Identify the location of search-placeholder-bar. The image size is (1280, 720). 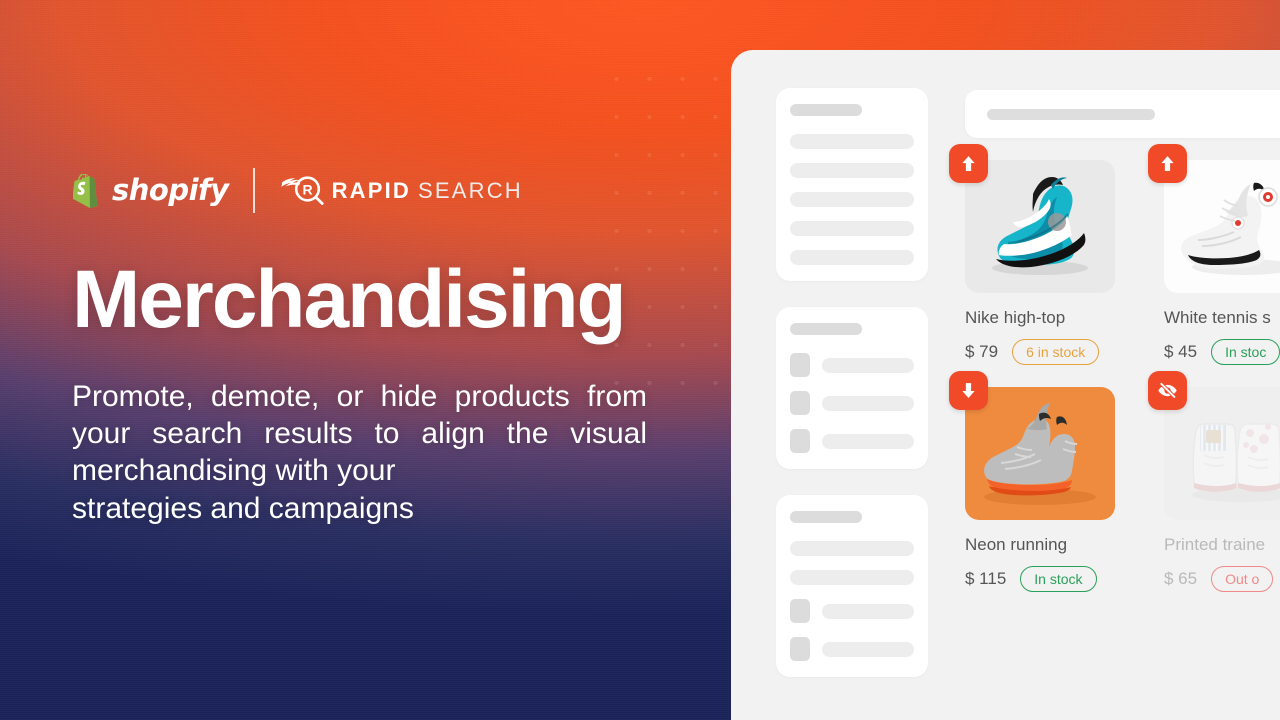
(1071, 114).